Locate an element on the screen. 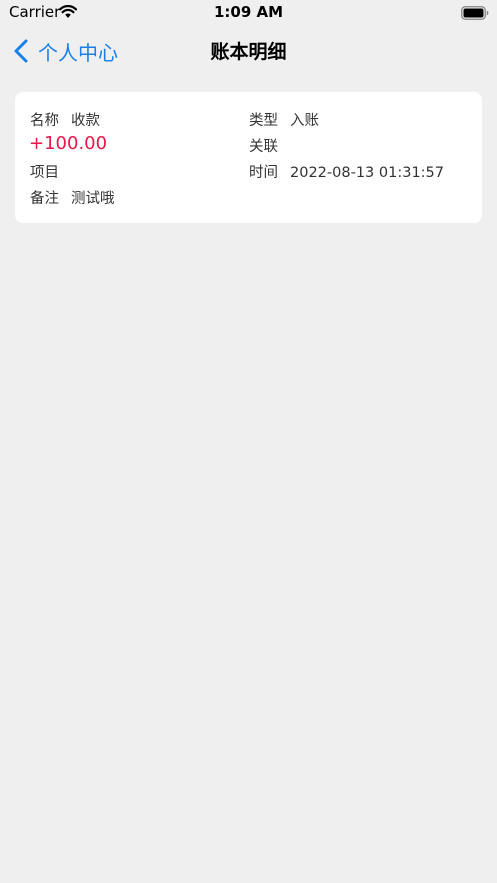 This screenshot has width=497, height=883. note-row: 备注 测试哦 is located at coordinates (72, 197).